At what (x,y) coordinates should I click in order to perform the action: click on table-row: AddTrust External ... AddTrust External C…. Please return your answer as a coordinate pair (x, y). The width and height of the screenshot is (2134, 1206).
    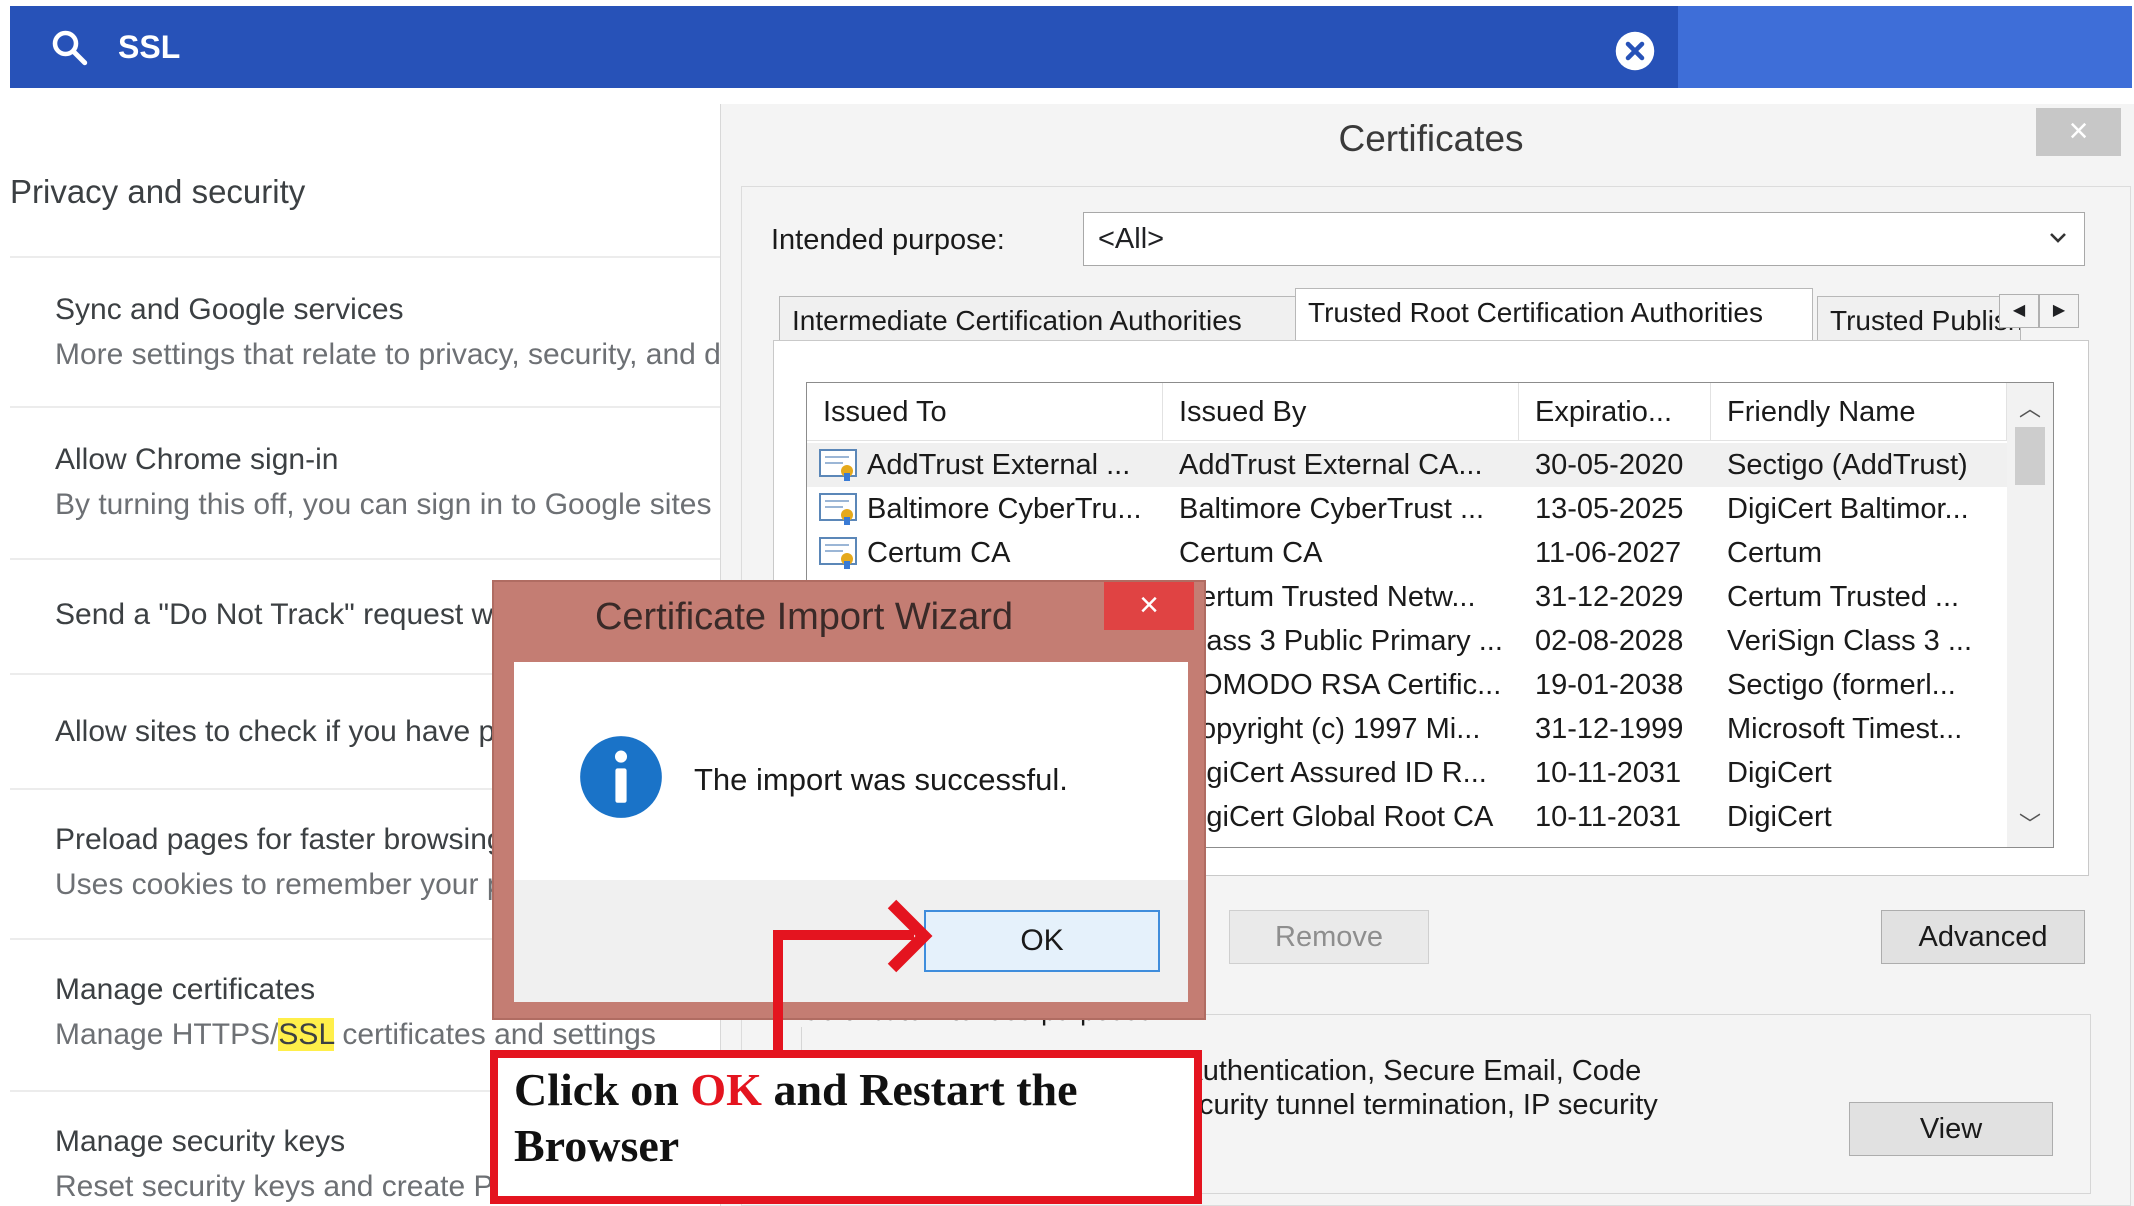
    Looking at the image, I should click on (1407, 465).